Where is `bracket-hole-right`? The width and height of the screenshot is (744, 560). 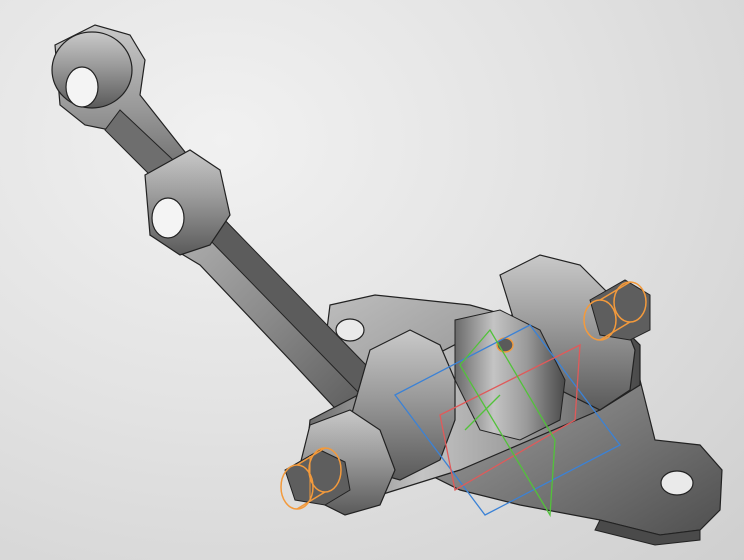 bracket-hole-right is located at coordinates (677, 483).